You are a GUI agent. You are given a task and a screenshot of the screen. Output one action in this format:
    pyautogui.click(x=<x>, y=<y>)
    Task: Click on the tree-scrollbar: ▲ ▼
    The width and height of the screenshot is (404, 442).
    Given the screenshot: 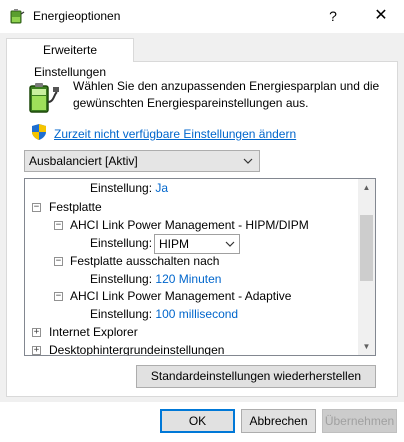 What is the action you would take?
    pyautogui.click(x=366, y=267)
    